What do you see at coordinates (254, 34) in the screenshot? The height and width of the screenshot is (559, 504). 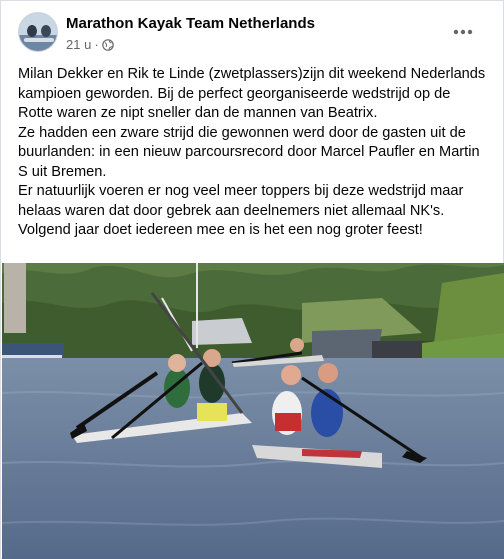 I see `post-header: Marathon Kayak Team Netherlands 21 u ·` at bounding box center [254, 34].